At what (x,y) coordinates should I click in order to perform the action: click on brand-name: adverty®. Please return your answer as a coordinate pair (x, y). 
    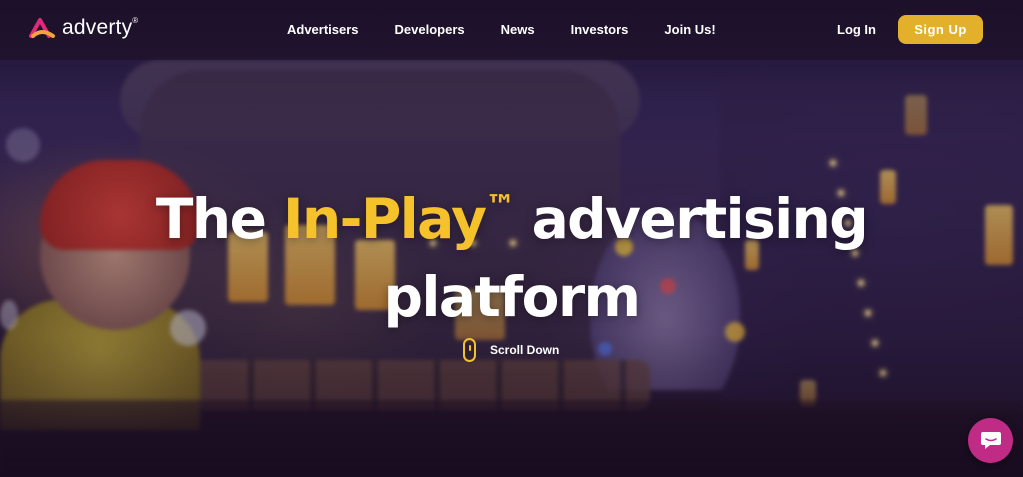
    Looking at the image, I should click on (100, 27).